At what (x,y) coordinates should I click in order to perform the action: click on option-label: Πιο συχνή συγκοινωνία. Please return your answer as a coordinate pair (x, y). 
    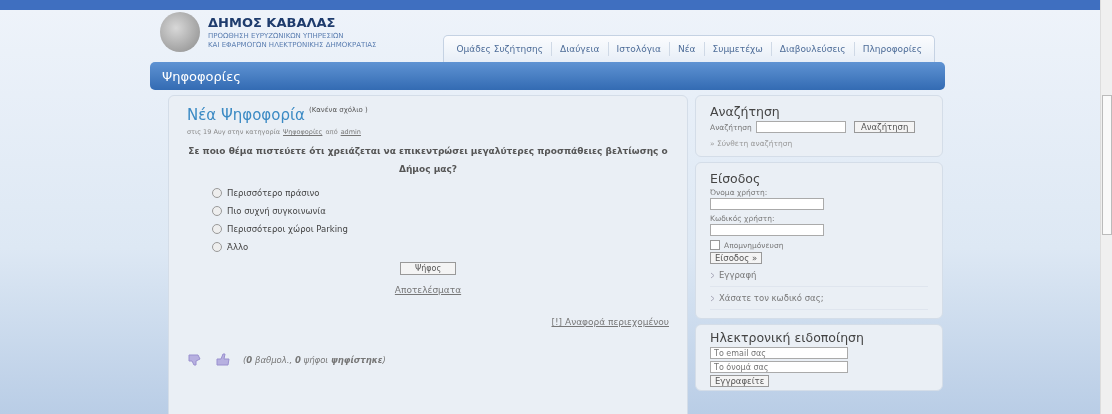
    Looking at the image, I should click on (276, 211).